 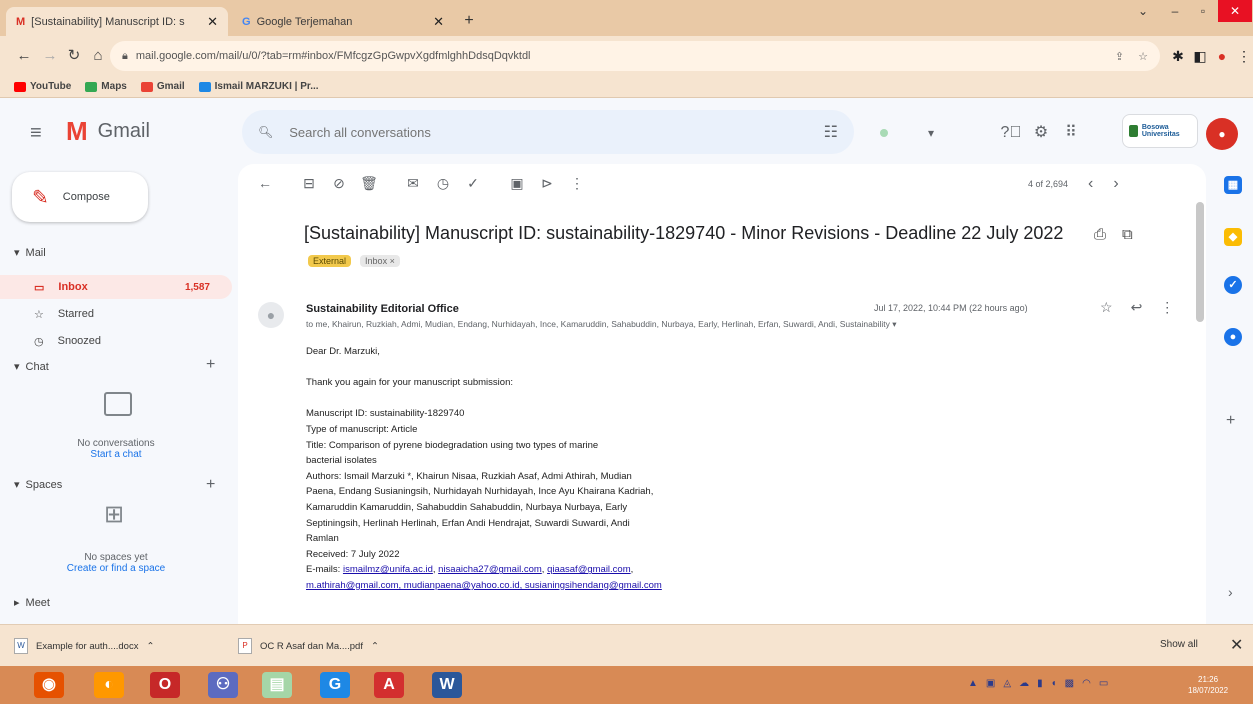 I want to click on report-spam-icon: ⊘, so click(x=339, y=183).